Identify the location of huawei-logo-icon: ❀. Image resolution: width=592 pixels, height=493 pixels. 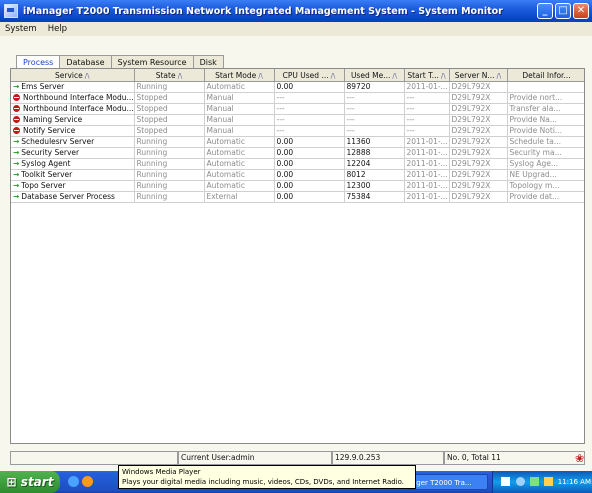
(580, 458).